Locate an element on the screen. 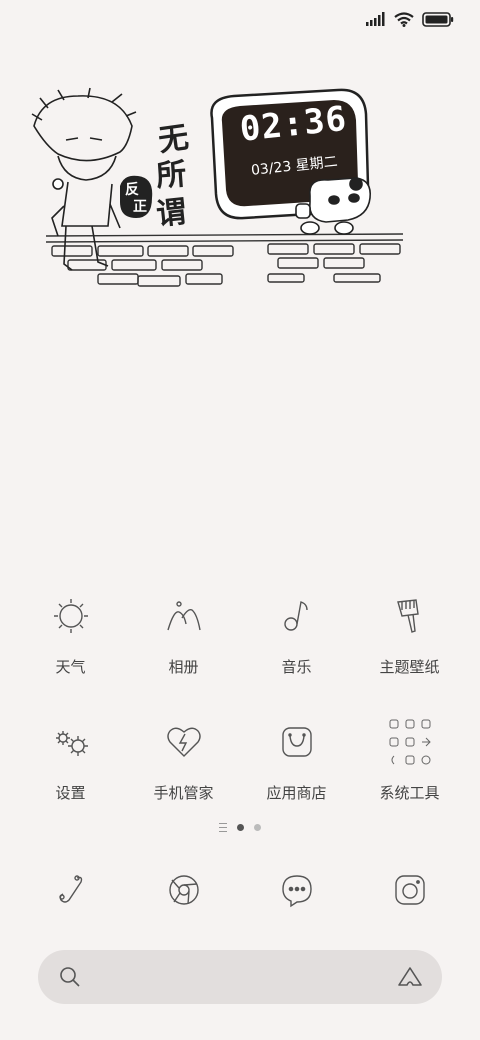 This screenshot has height=1040, width=480. app-label: 系统工具 is located at coordinates (409, 793).